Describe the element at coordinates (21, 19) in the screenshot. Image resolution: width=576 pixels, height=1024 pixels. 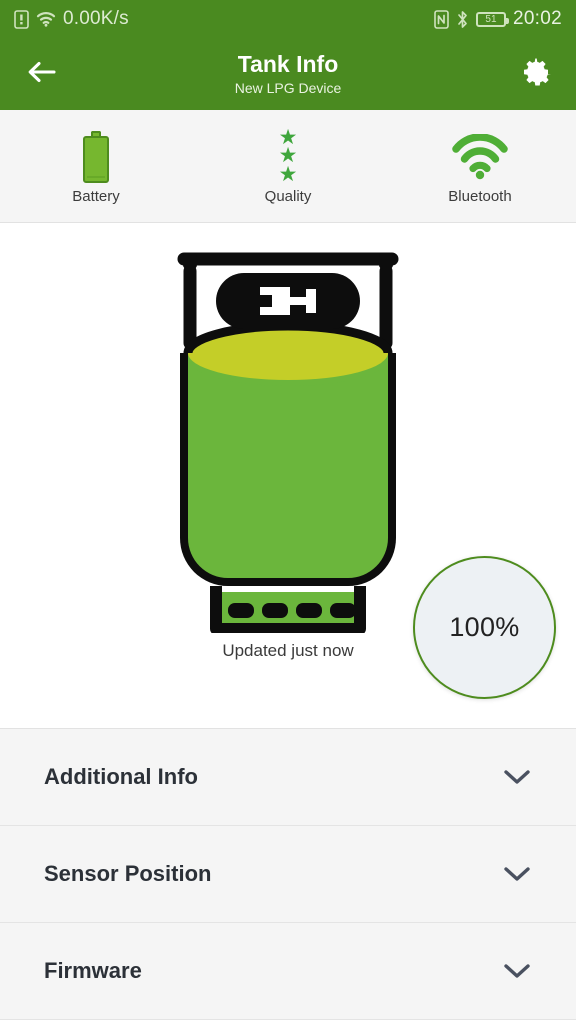
I see `sim-card-icon` at that location.